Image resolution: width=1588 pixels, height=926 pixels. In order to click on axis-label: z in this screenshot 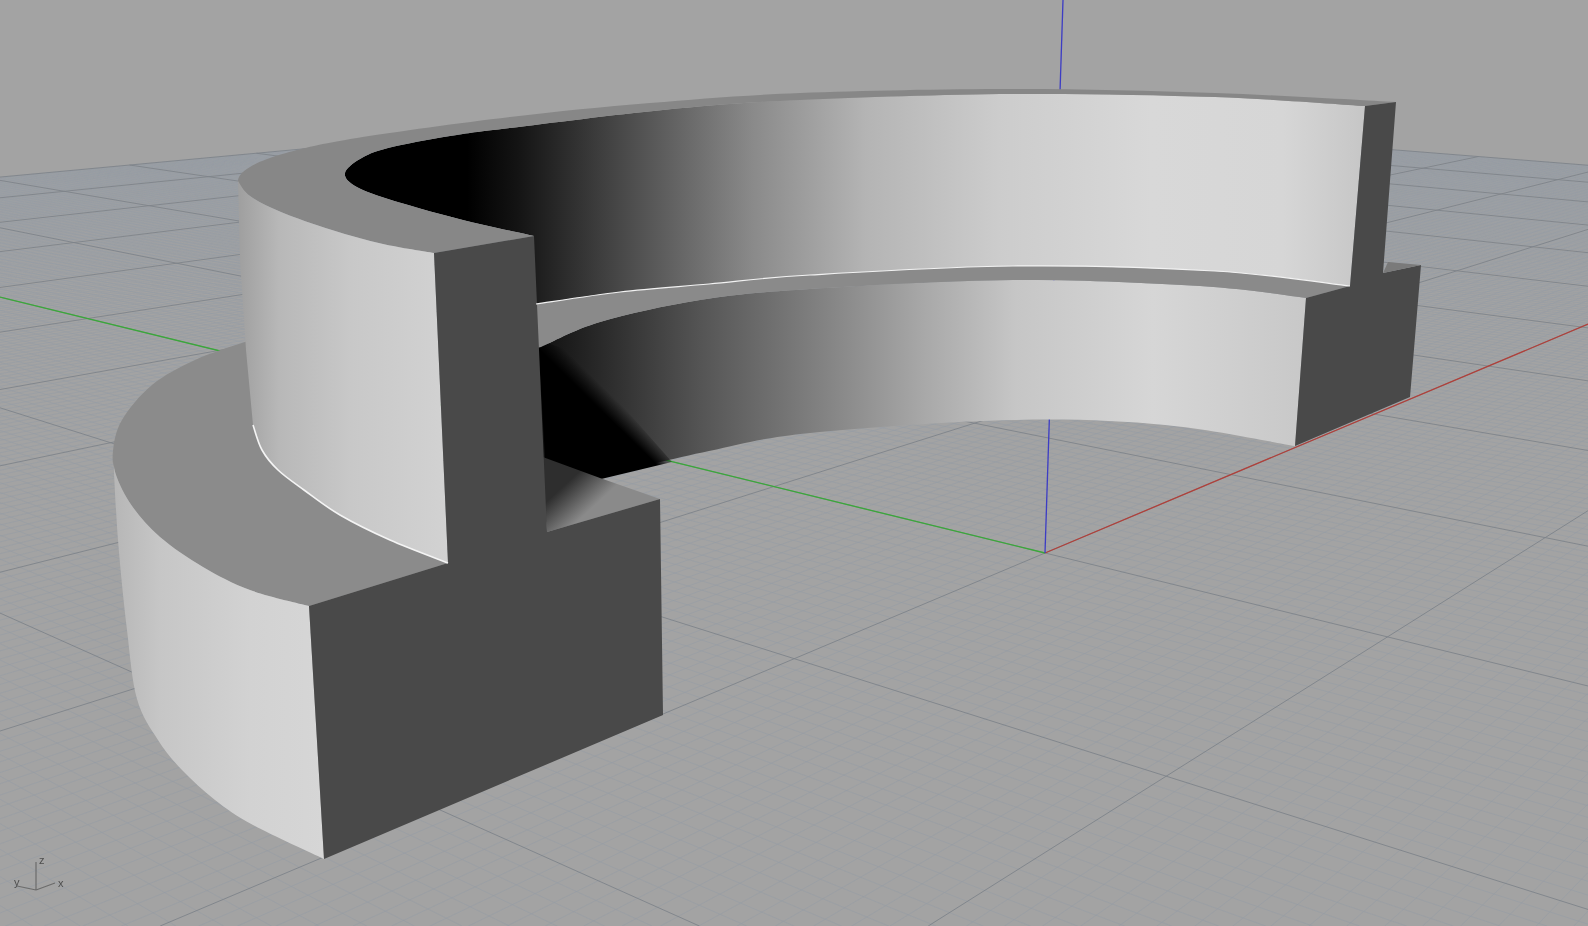, I will do `click(42, 860)`.